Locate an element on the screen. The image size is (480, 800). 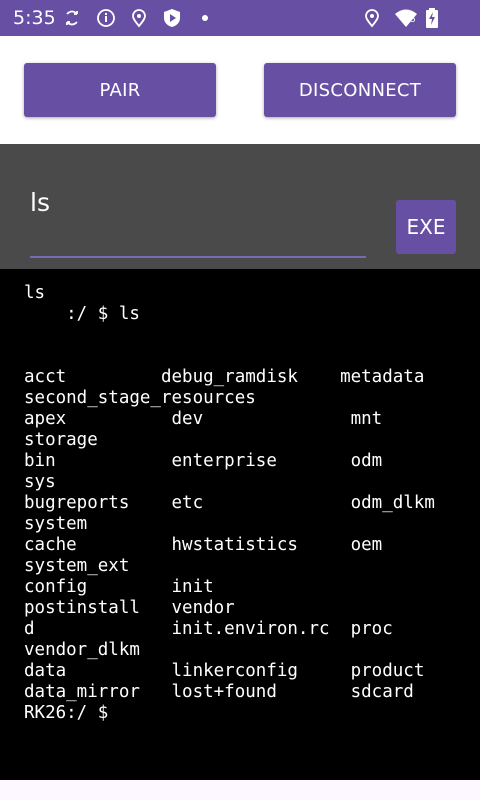
command-input-underline is located at coordinates (198, 257).